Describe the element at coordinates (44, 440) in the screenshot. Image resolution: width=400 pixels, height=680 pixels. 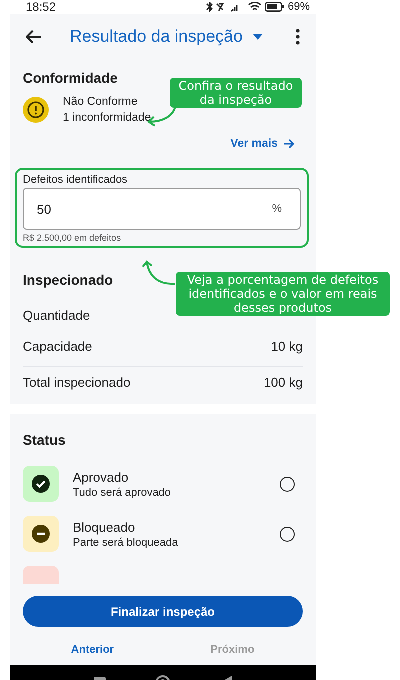
I see `section-heading: Status` at that location.